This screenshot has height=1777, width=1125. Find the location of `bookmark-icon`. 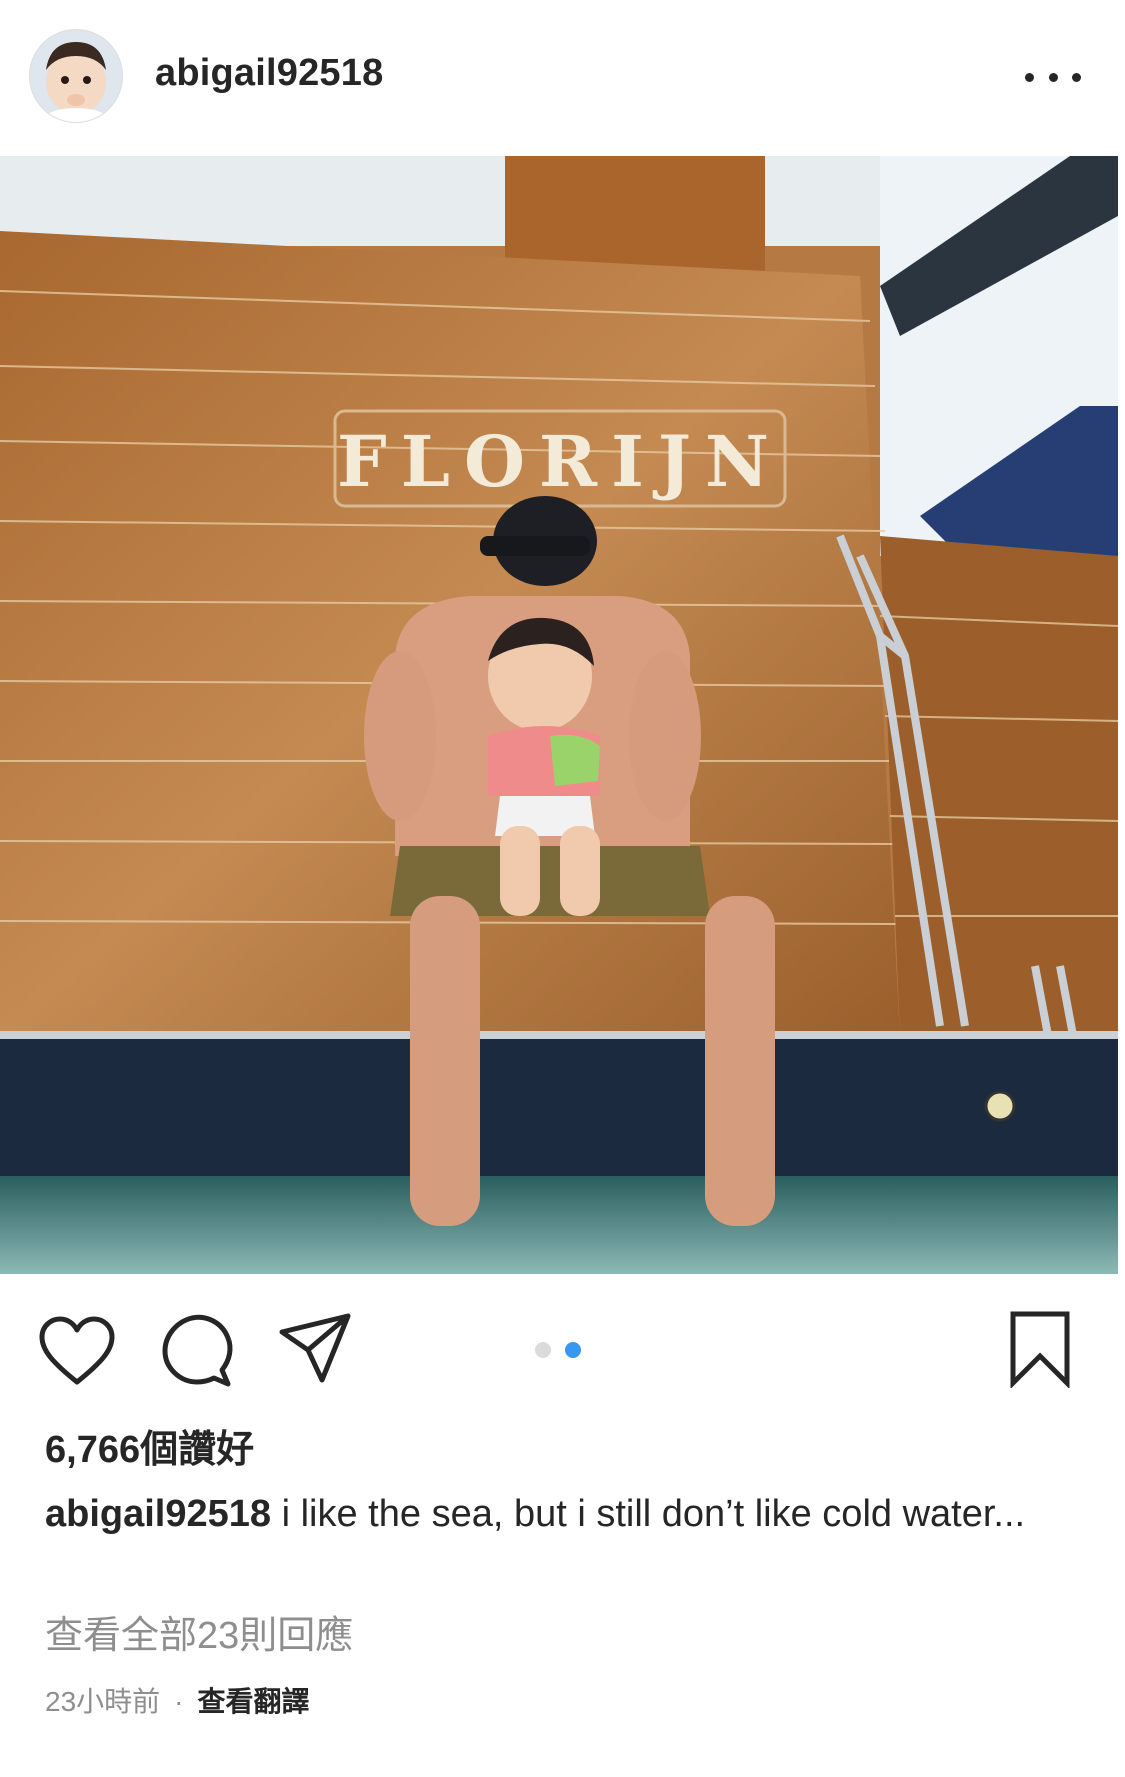

bookmark-icon is located at coordinates (1040, 1350).